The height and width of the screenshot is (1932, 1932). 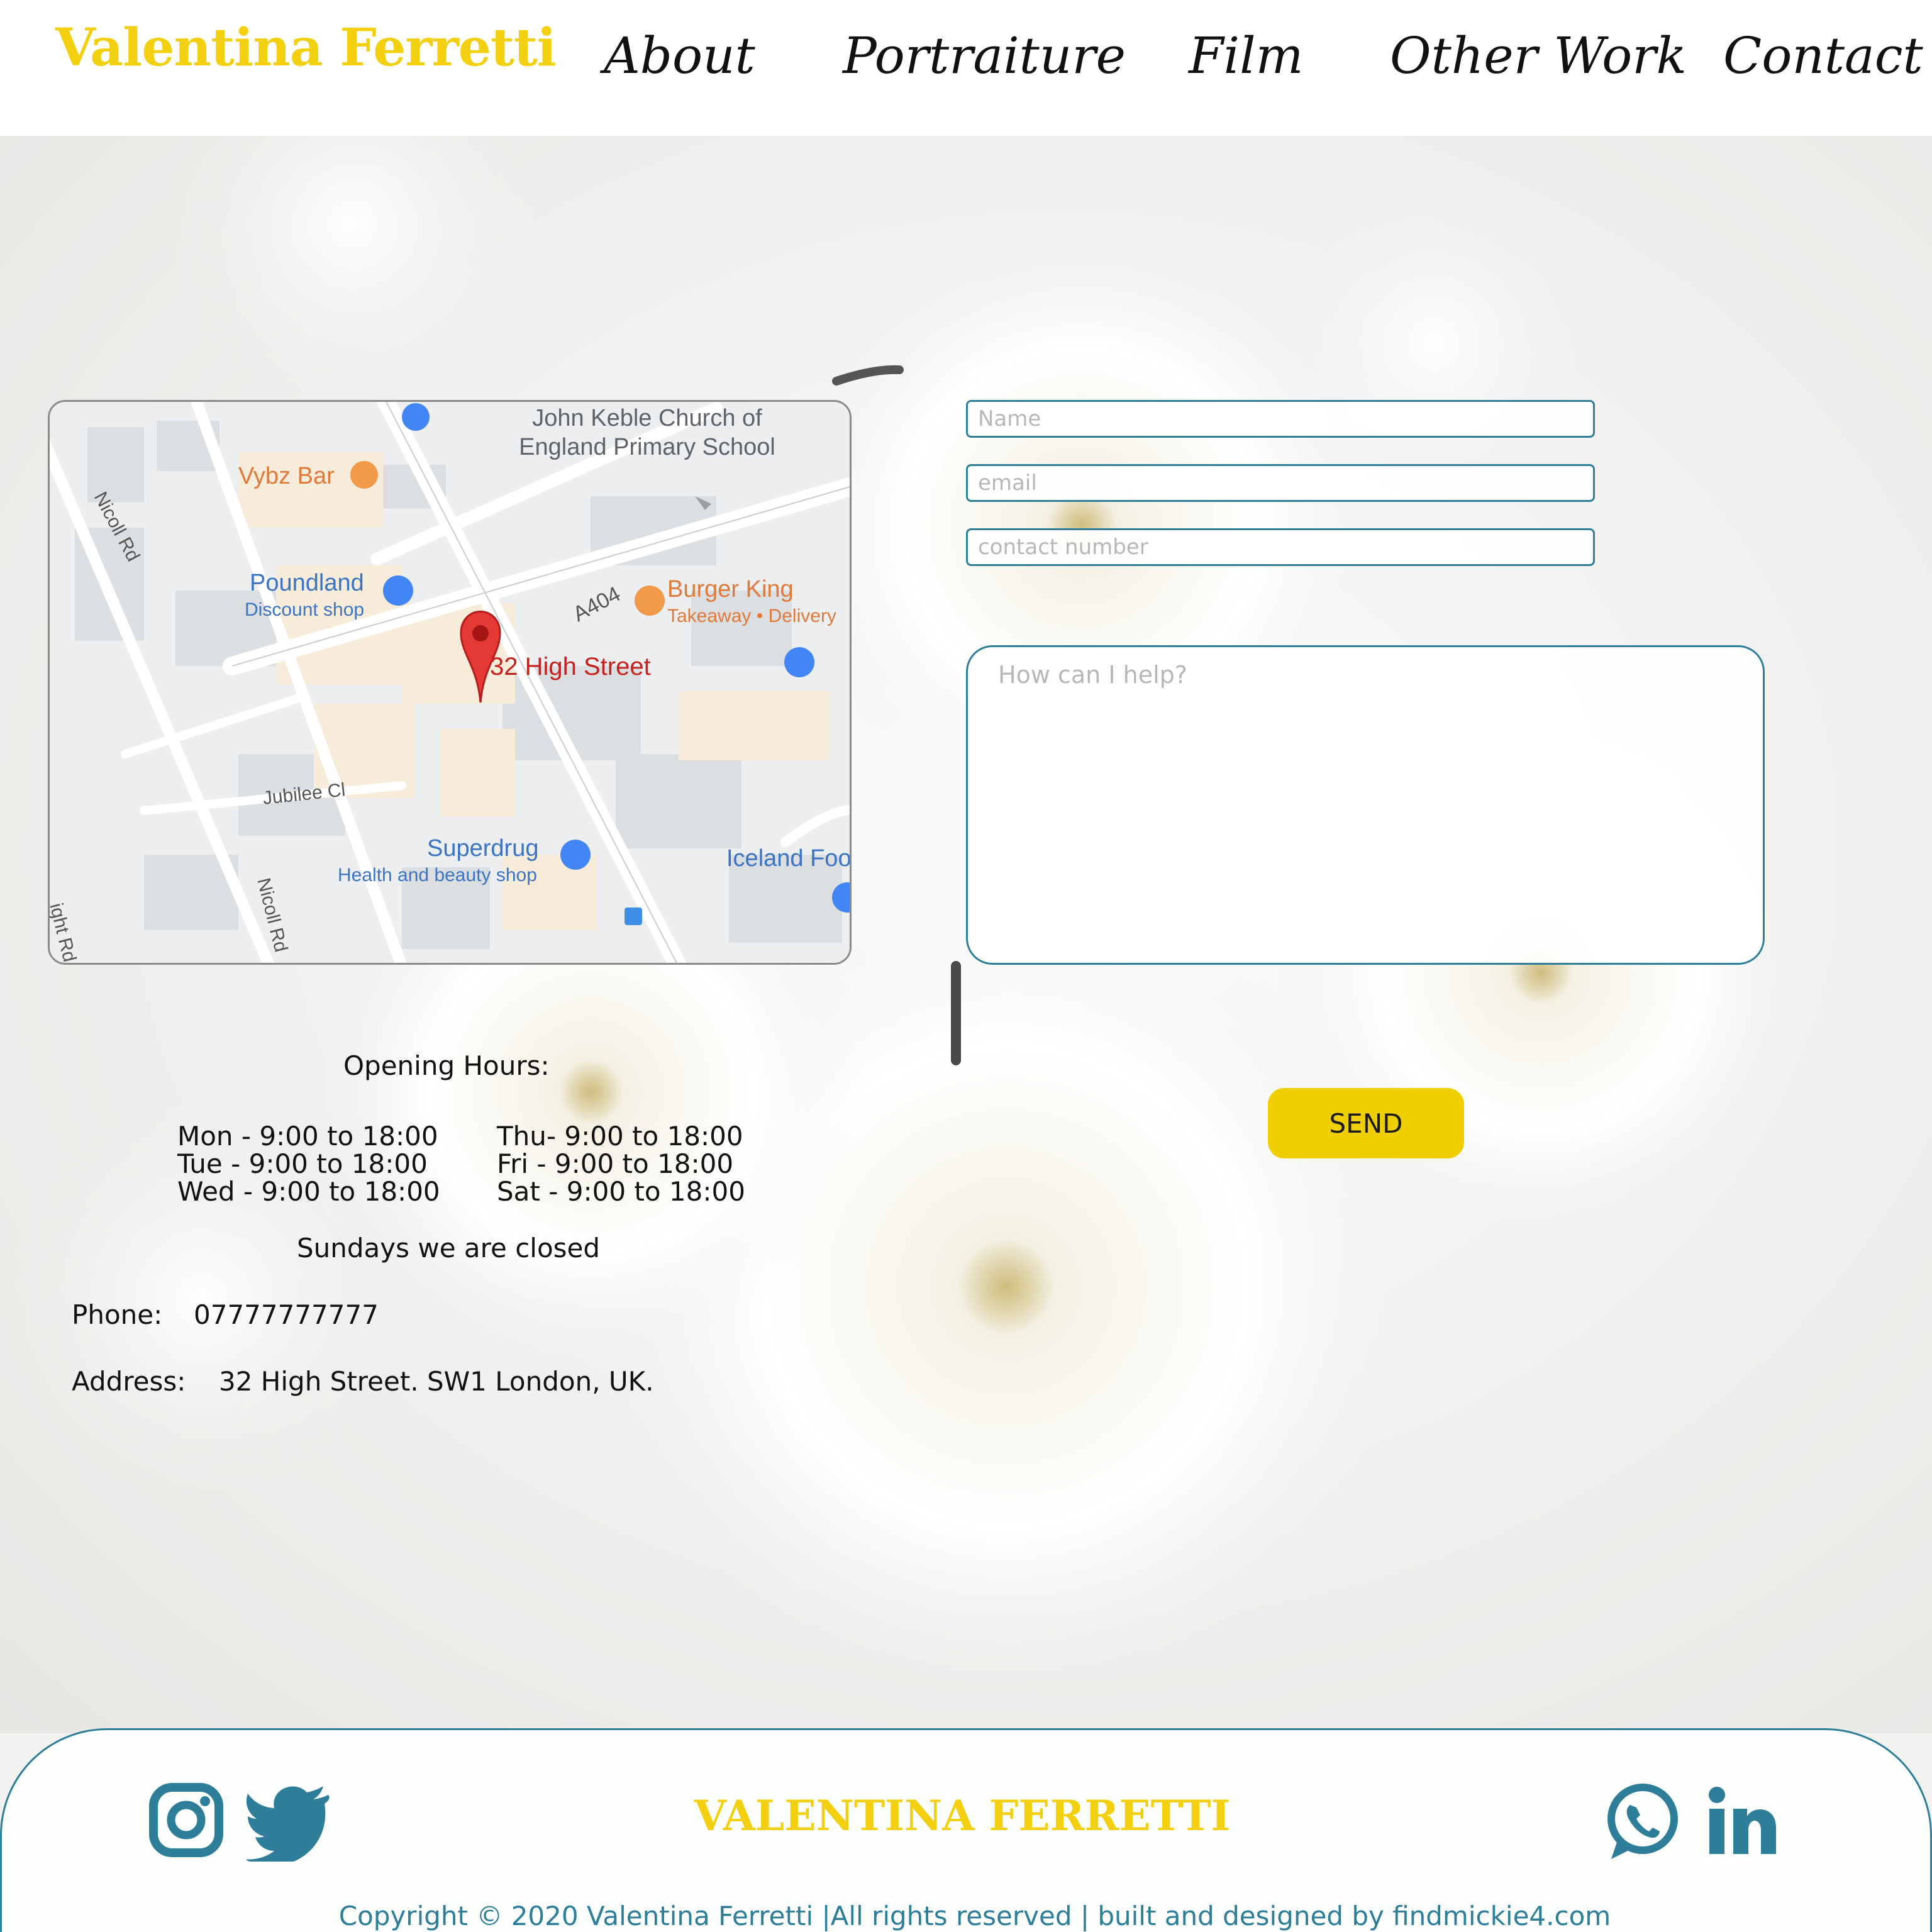 I want to click on map-label-superdrug: Superdrug, so click(x=482, y=848).